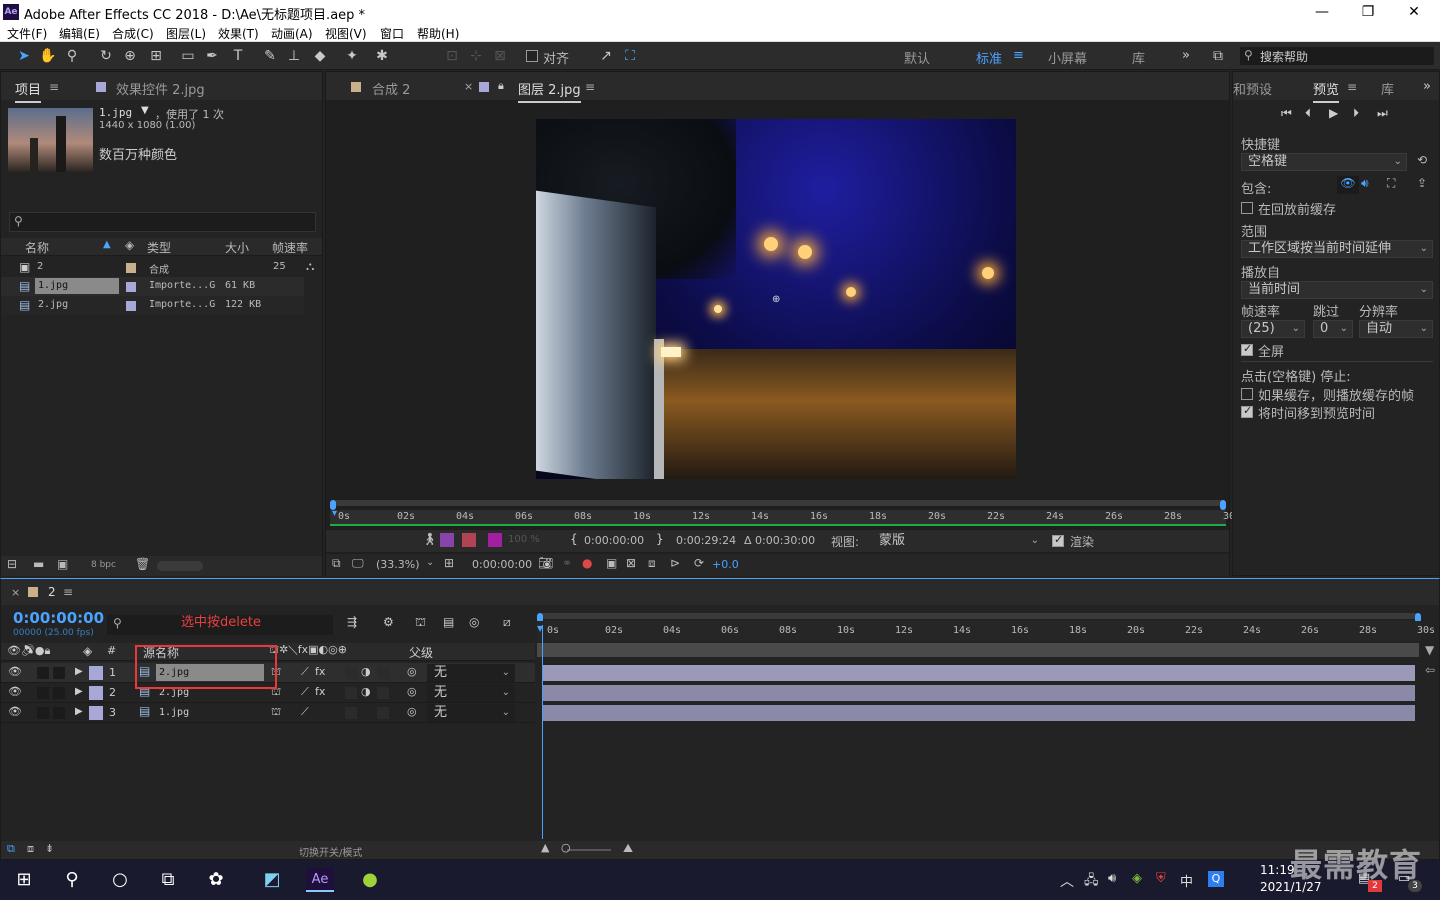  Describe the element at coordinates (1365, 183) in the screenshot. I see `include-audio-icon: 🔊︎` at that location.